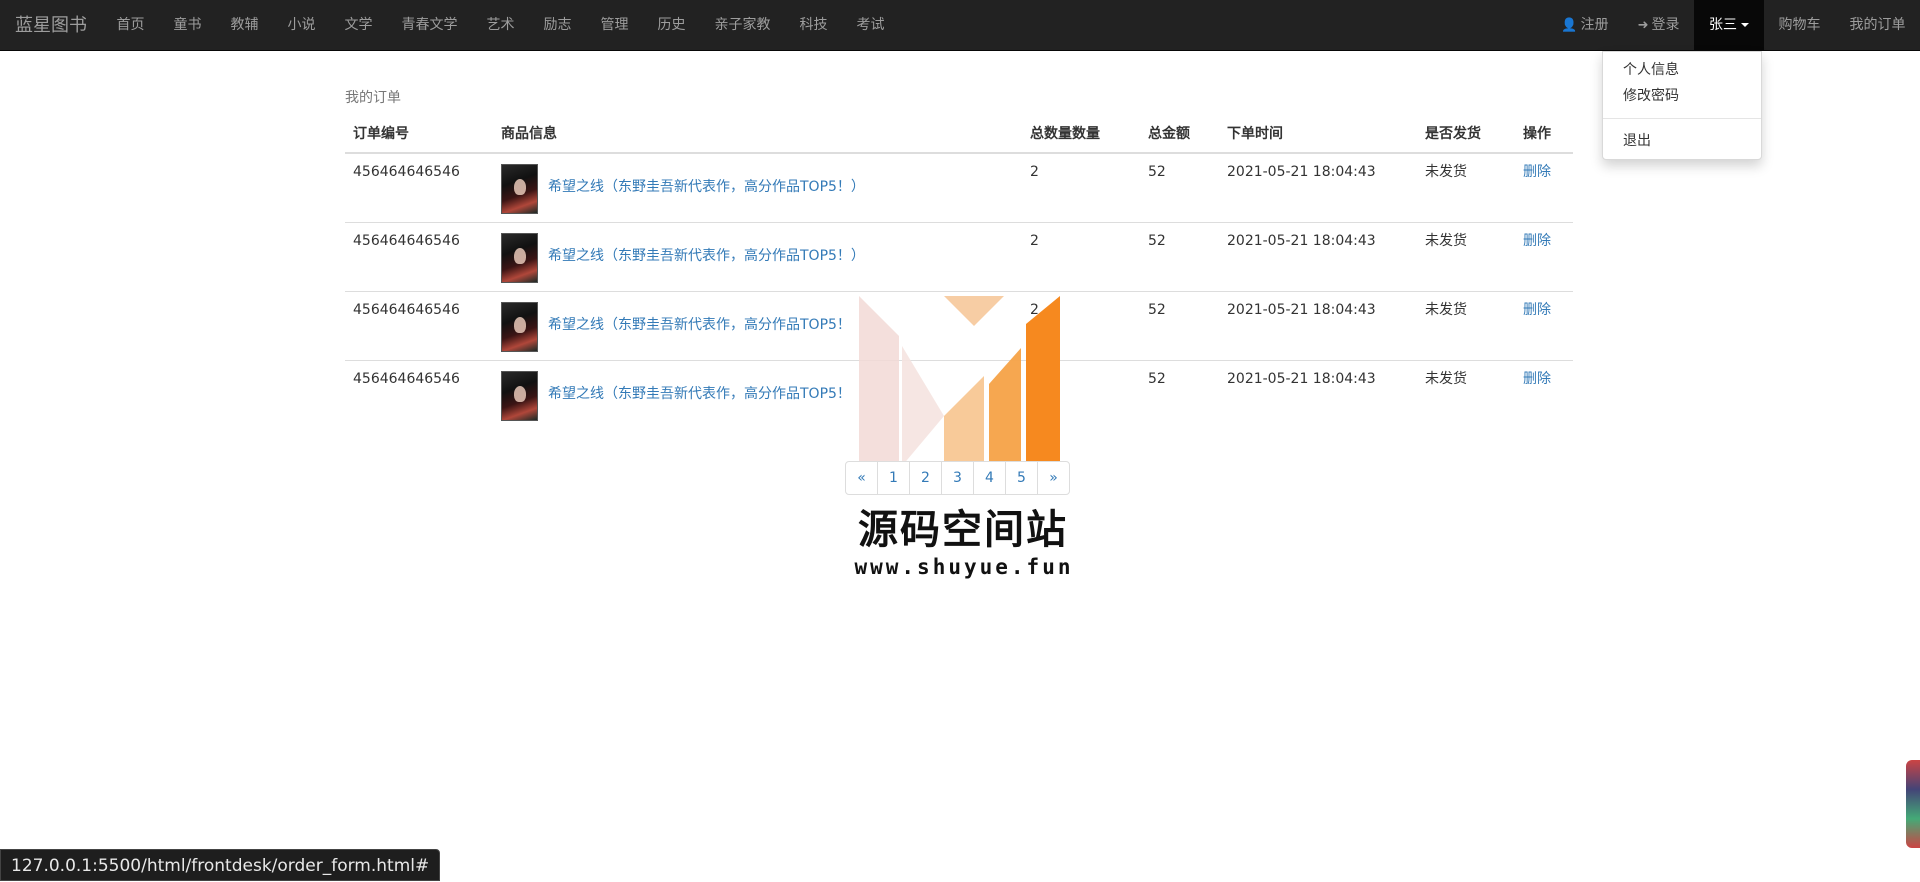  I want to click on login-icon: ➜, so click(1643, 25).